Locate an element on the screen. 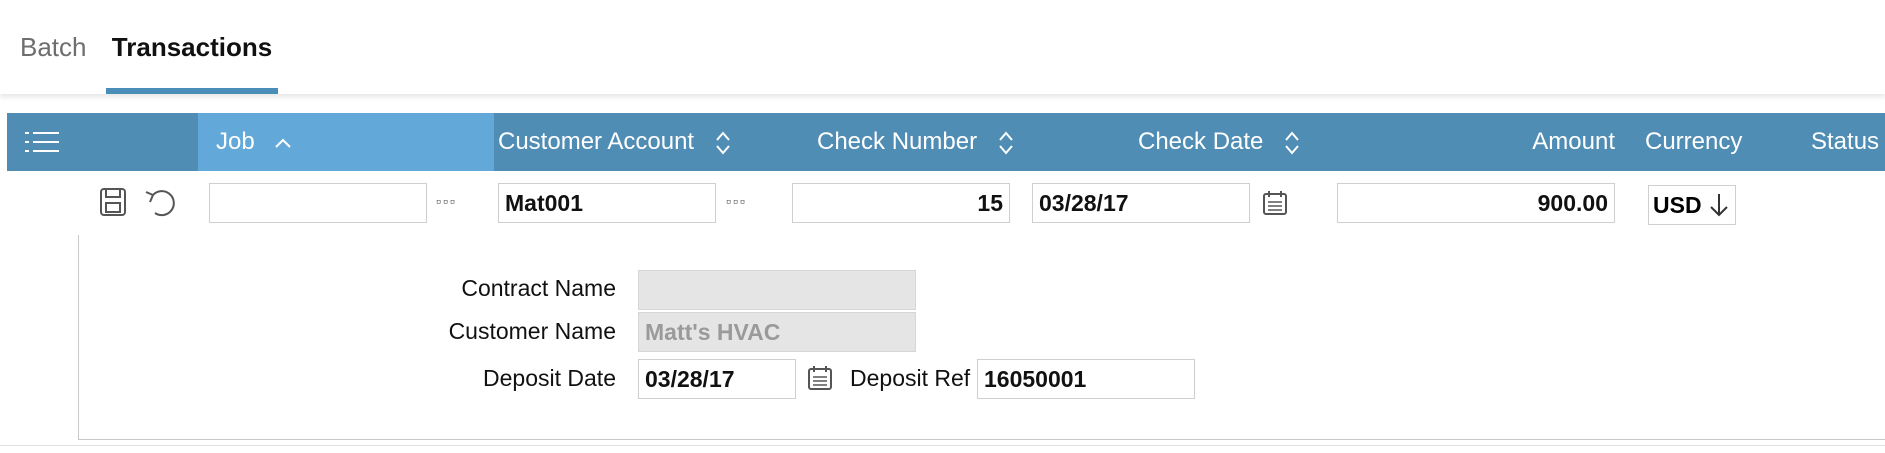  deposit-ref-label: Deposit Ref is located at coordinates (910, 378).